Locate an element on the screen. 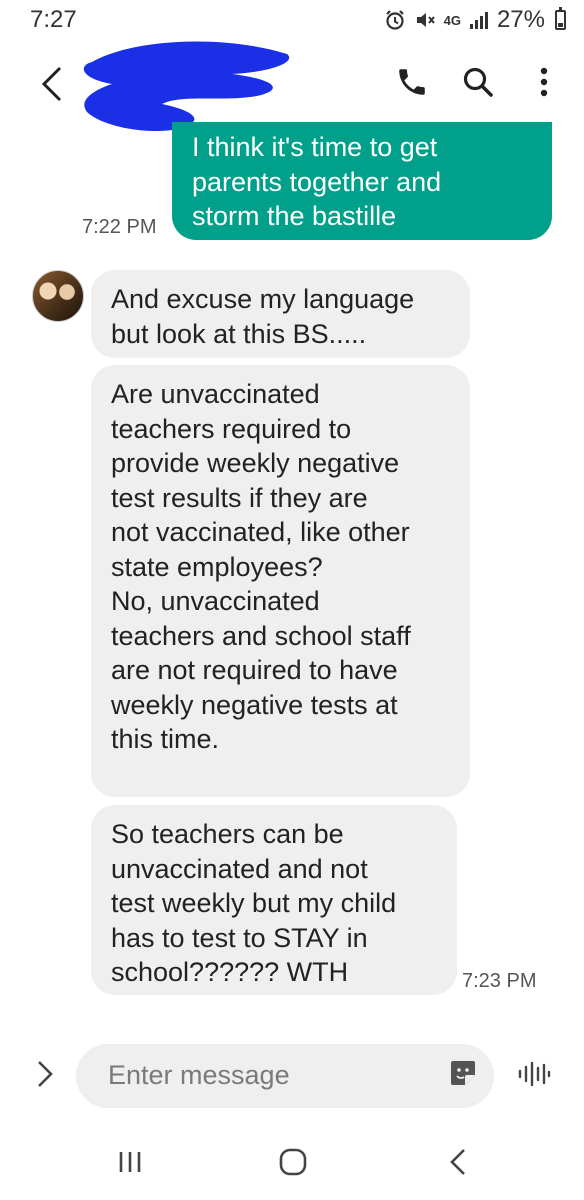 The height and width of the screenshot is (1200, 584). message-line: provide weekly negative is located at coordinates (255, 463).